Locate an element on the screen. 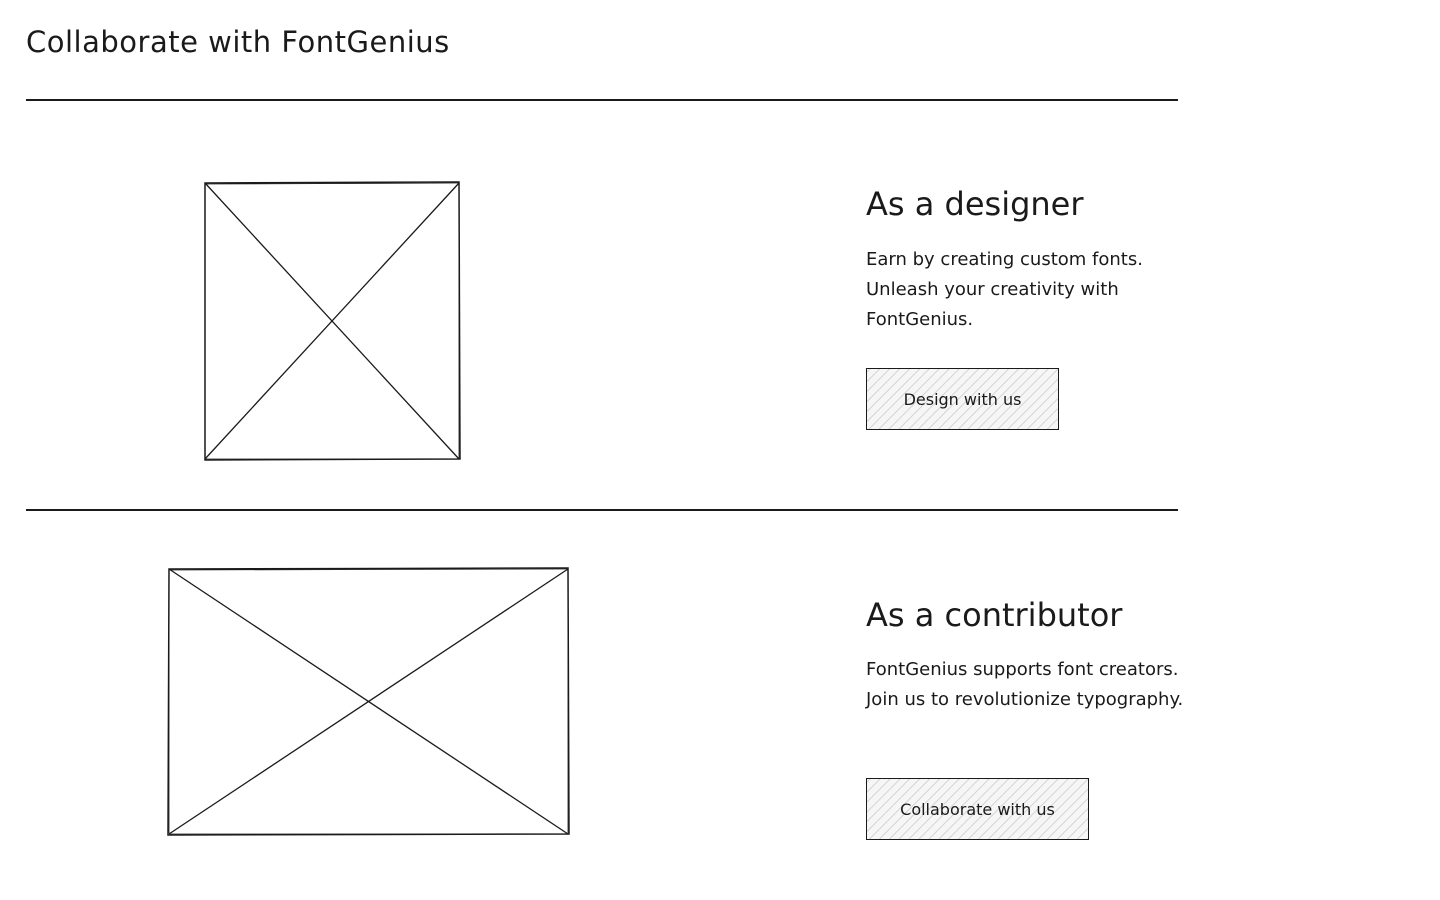  designer-heading: As a designer is located at coordinates (975, 204).